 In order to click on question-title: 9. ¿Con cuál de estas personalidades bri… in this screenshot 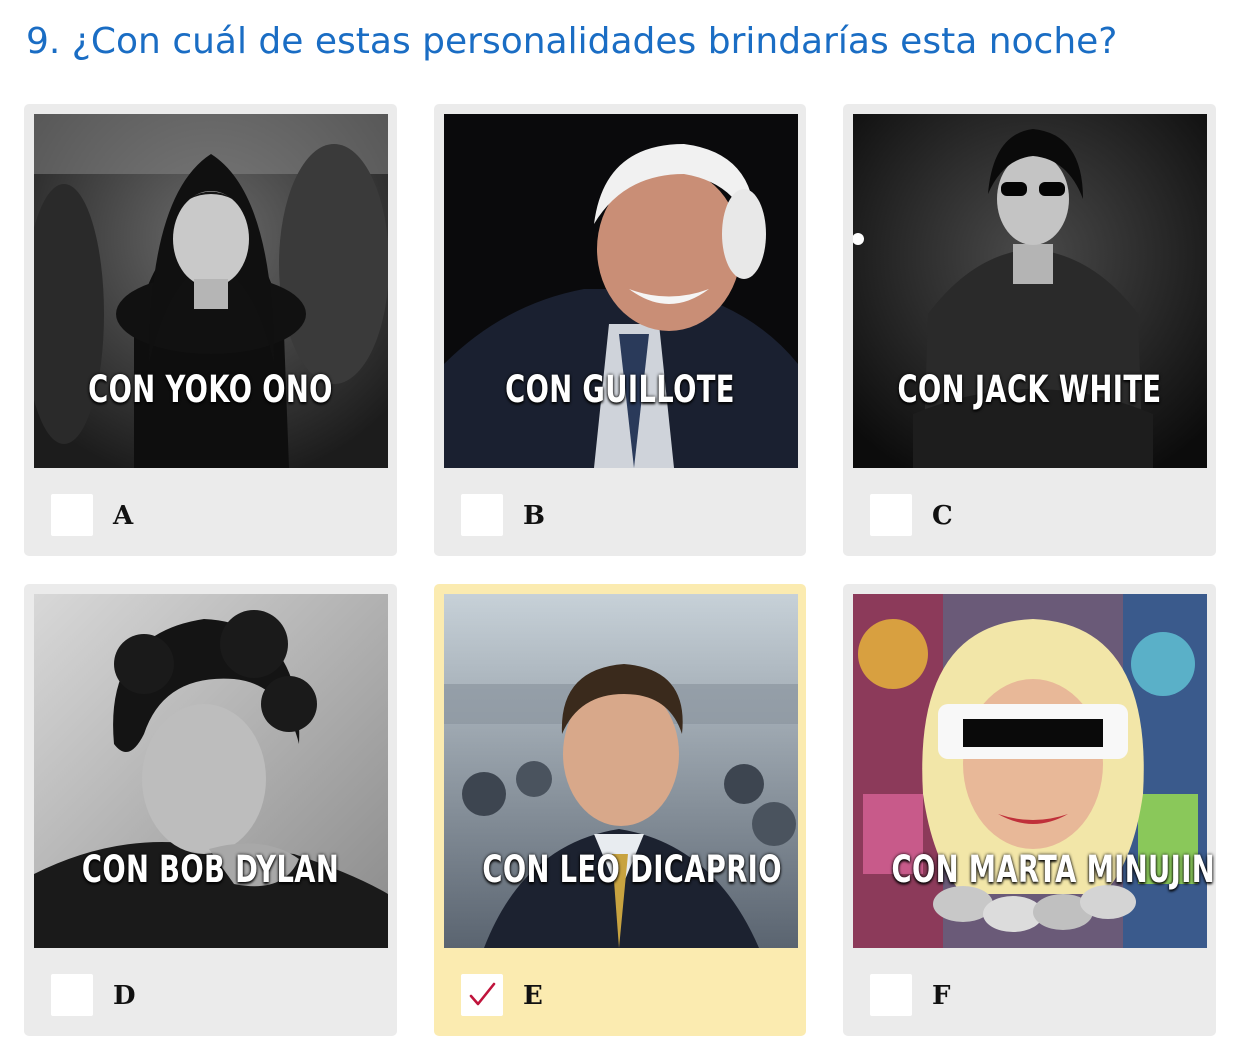, I will do `click(572, 41)`.